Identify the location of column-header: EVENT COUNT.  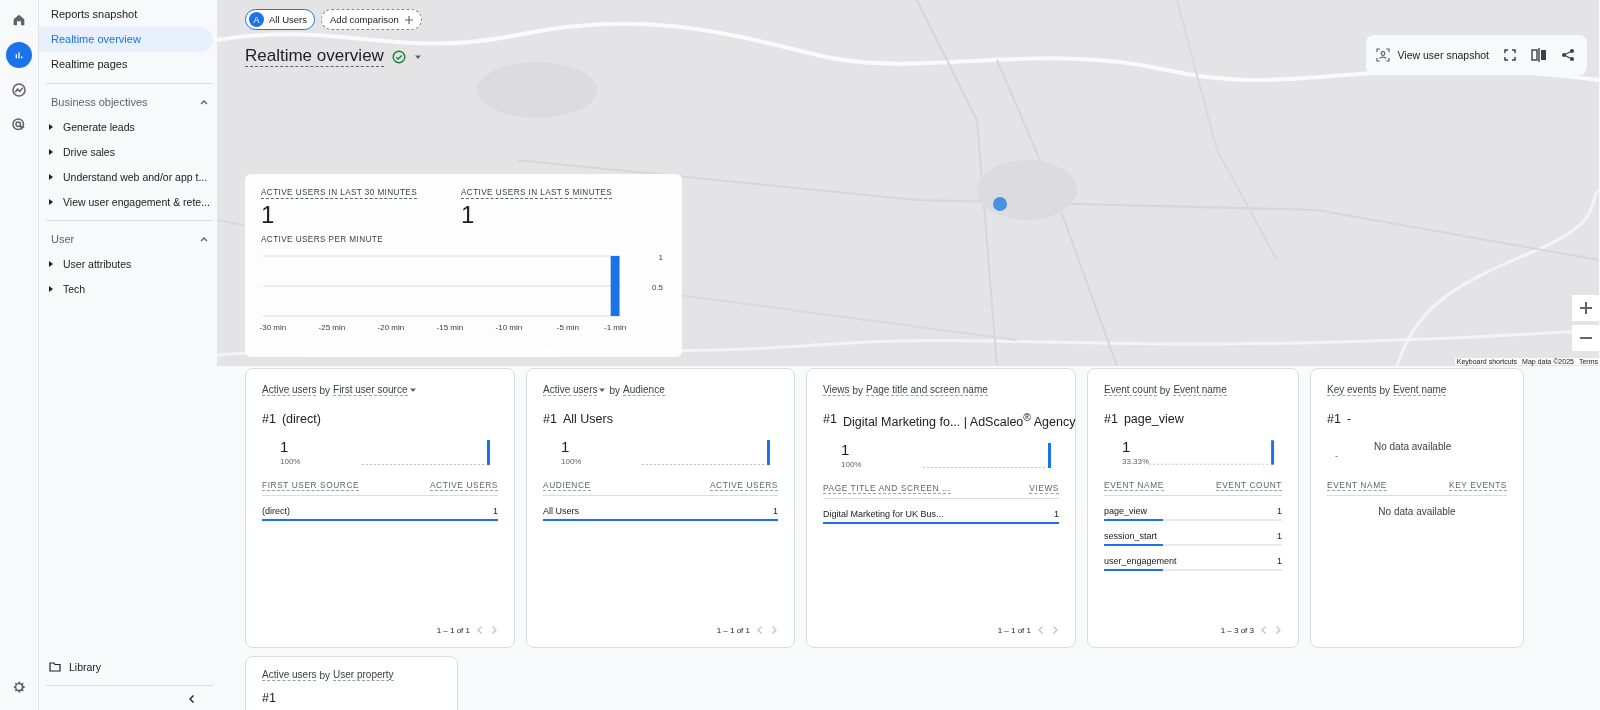
(1249, 485).